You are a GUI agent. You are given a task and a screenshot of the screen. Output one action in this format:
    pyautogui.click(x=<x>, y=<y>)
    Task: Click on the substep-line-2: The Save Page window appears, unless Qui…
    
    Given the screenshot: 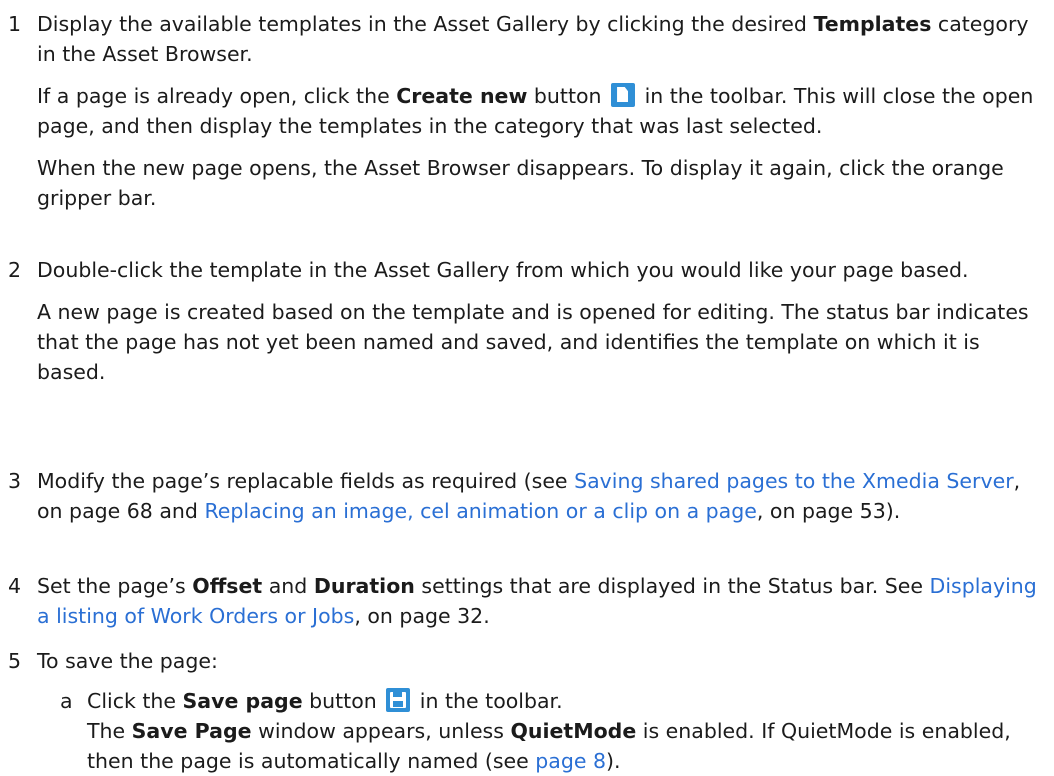 What is the action you would take?
    pyautogui.click(x=549, y=746)
    